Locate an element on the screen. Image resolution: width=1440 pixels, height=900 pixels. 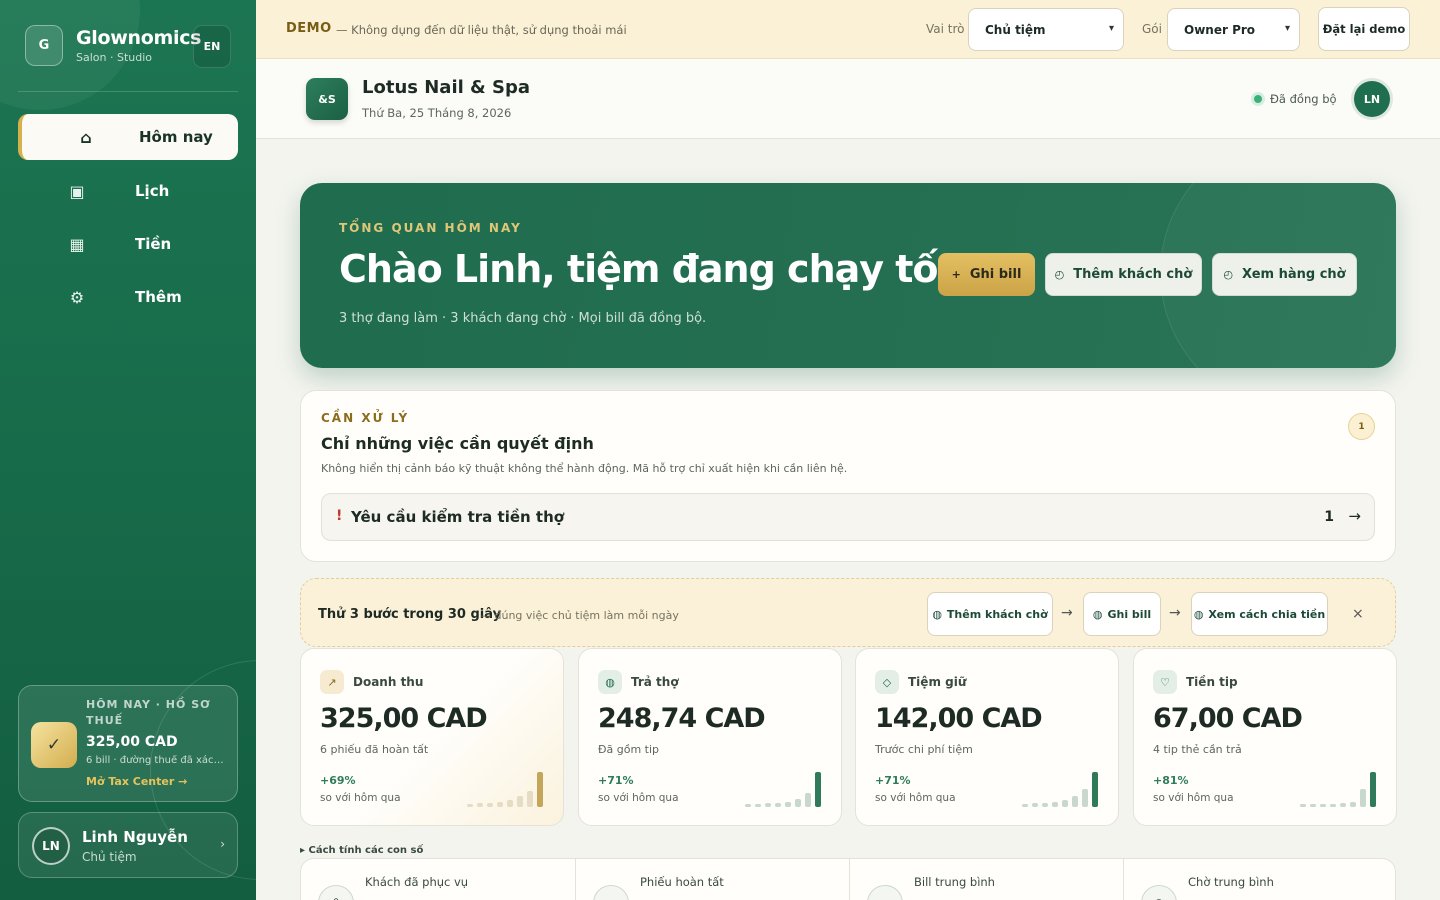
record-bill-button: + Ghi bill is located at coordinates (986, 274).